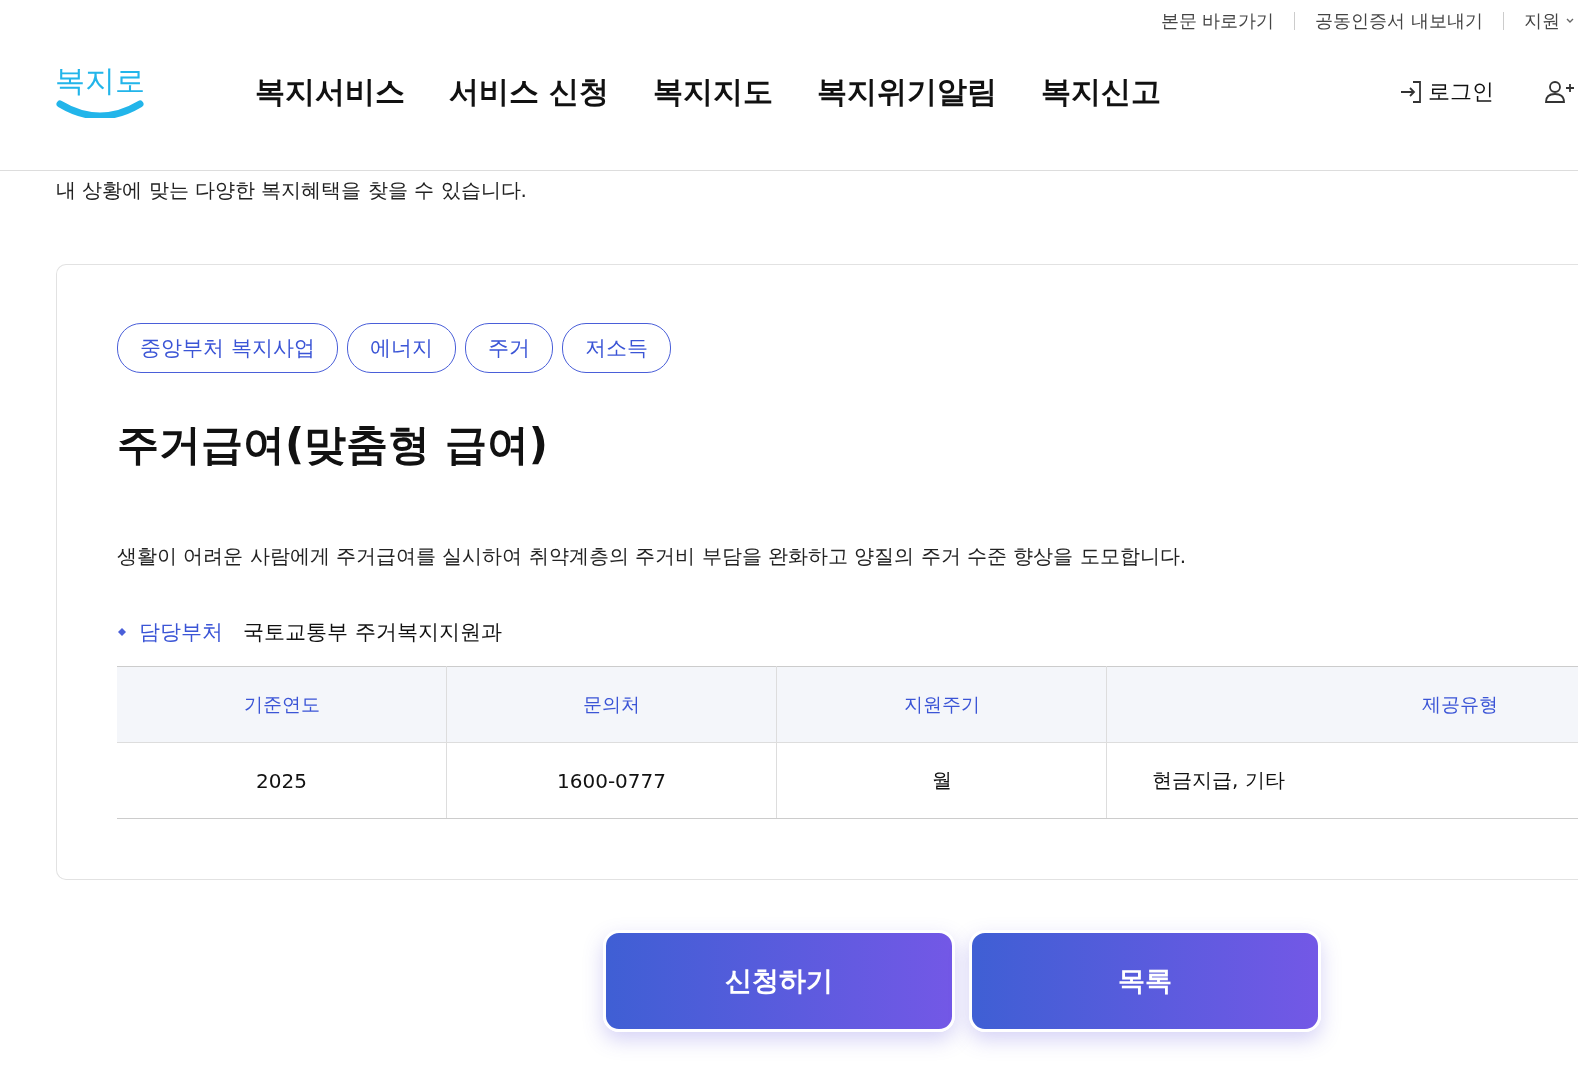  I want to click on column-header: 기준연도, so click(282, 704).